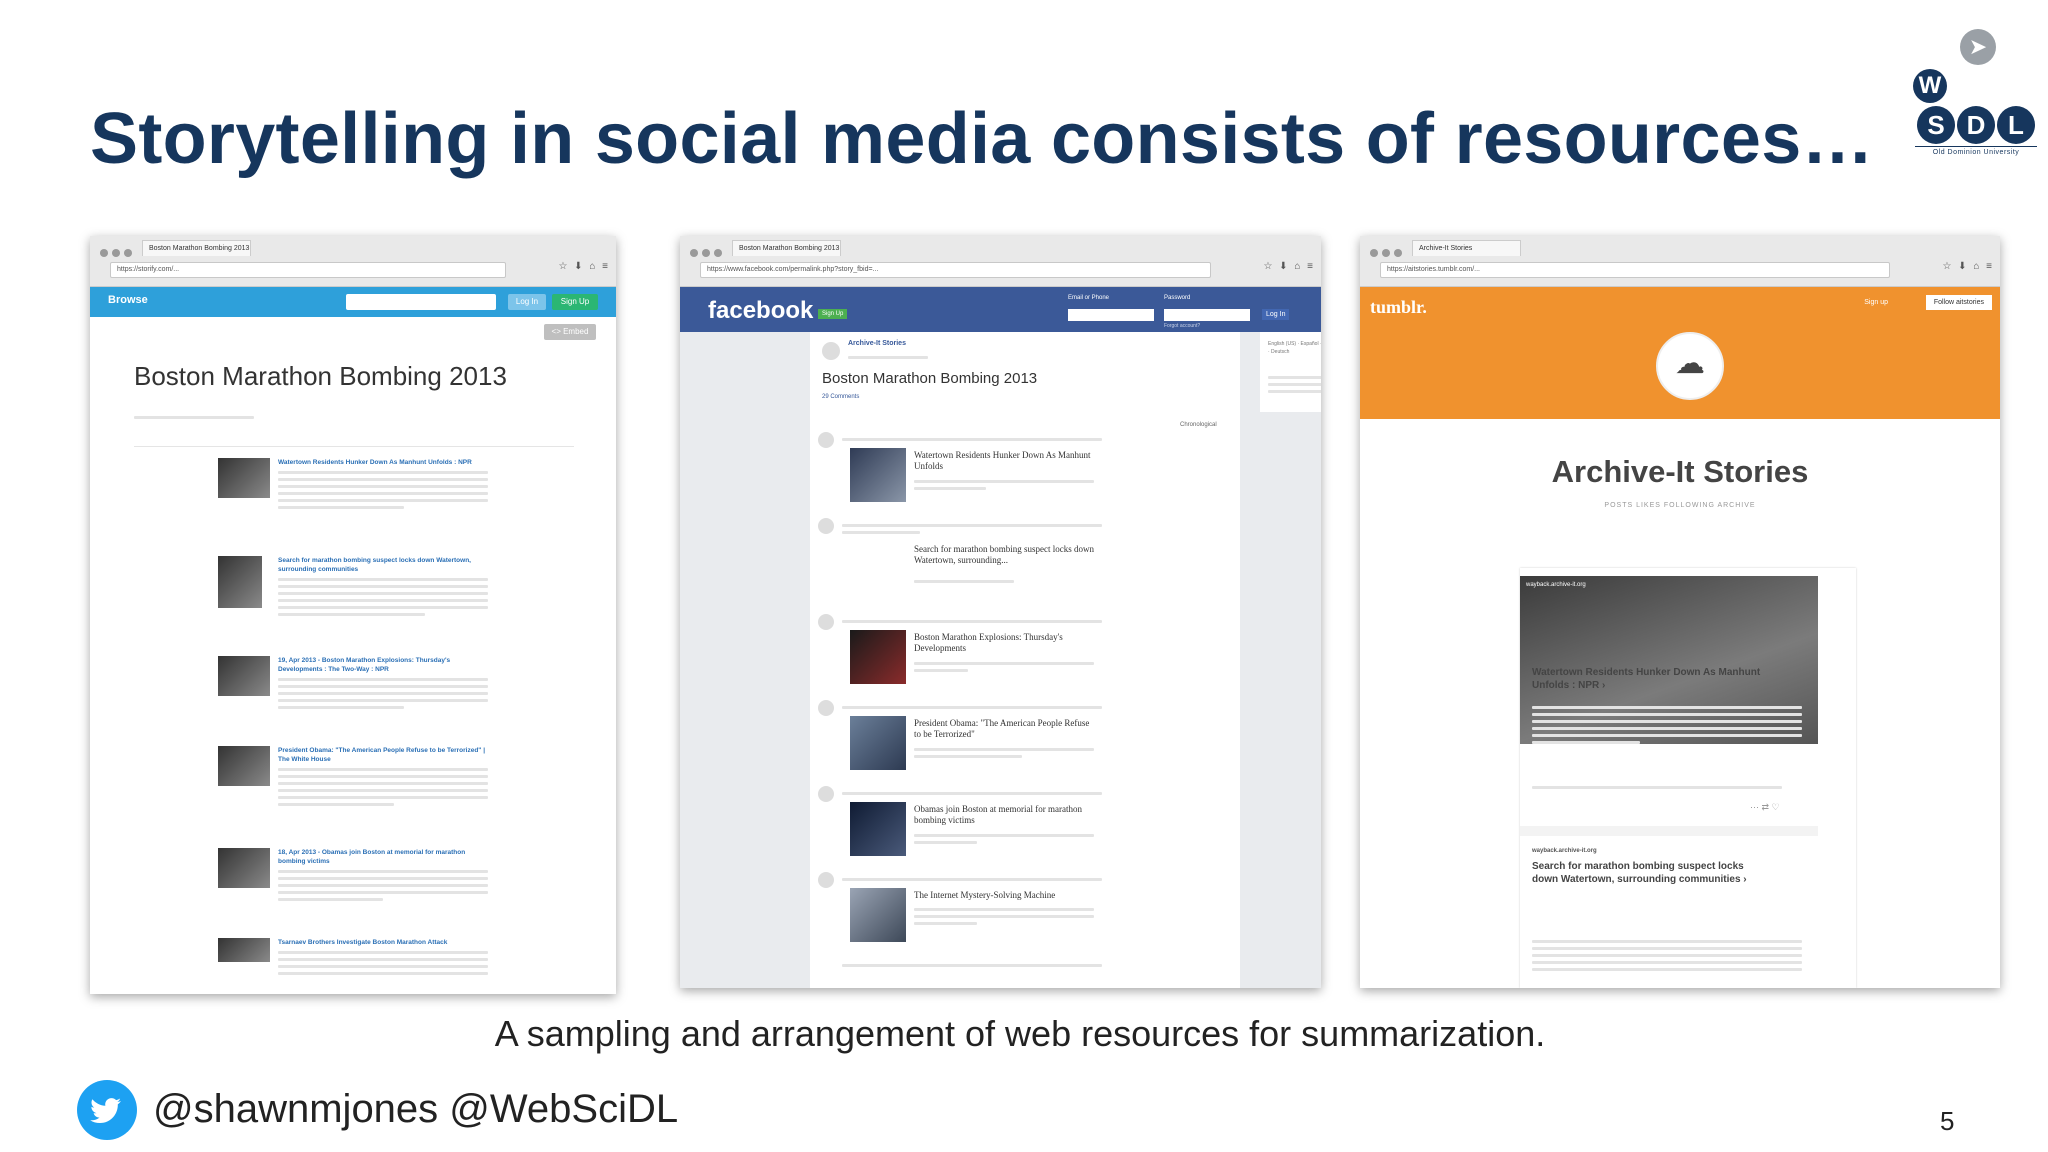 This screenshot has width=2048, height=1152. What do you see at coordinates (320, 376) in the screenshot?
I see `story-title: Boston Marathon Bombing 2013` at bounding box center [320, 376].